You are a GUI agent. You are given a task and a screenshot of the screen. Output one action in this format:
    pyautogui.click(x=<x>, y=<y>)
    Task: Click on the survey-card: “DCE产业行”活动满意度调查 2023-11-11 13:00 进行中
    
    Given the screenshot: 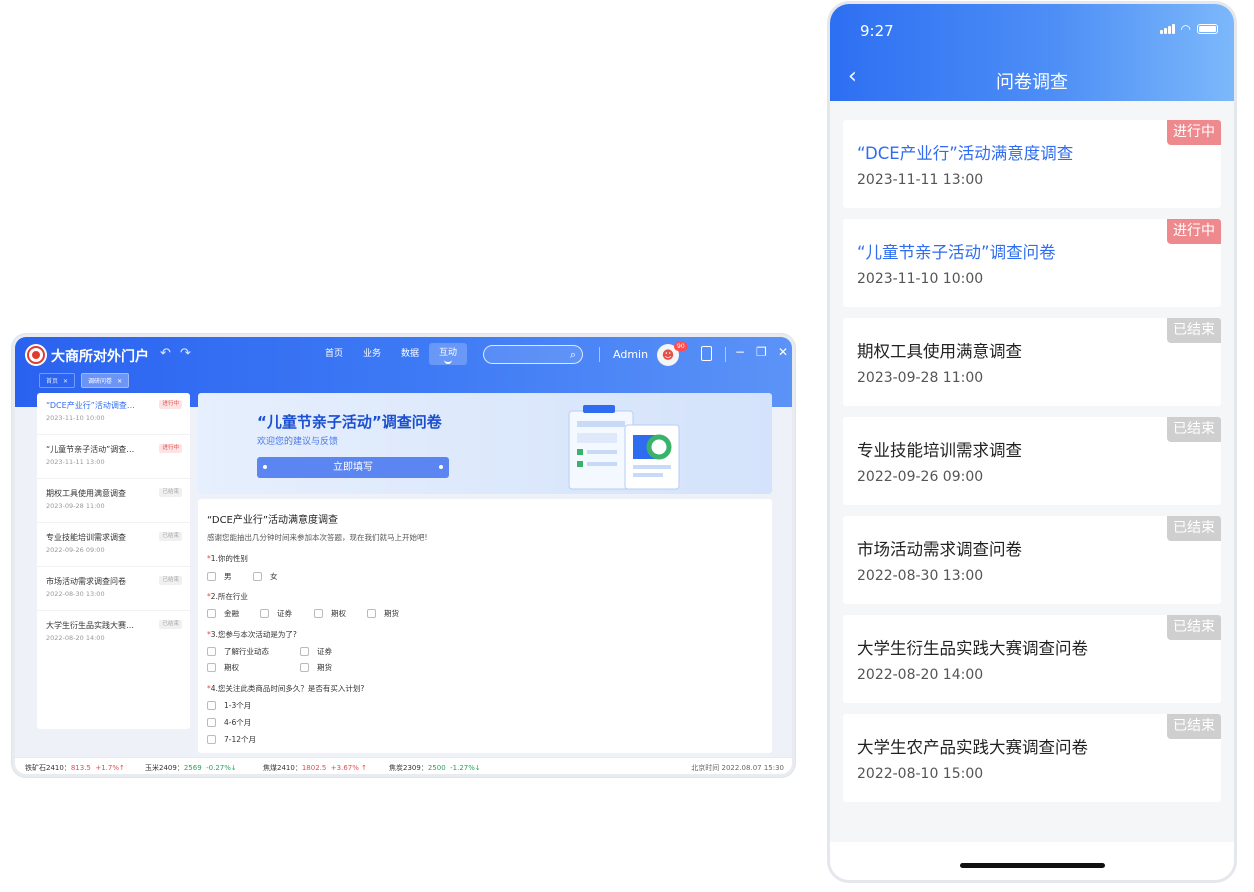 What is the action you would take?
    pyautogui.click(x=1032, y=164)
    